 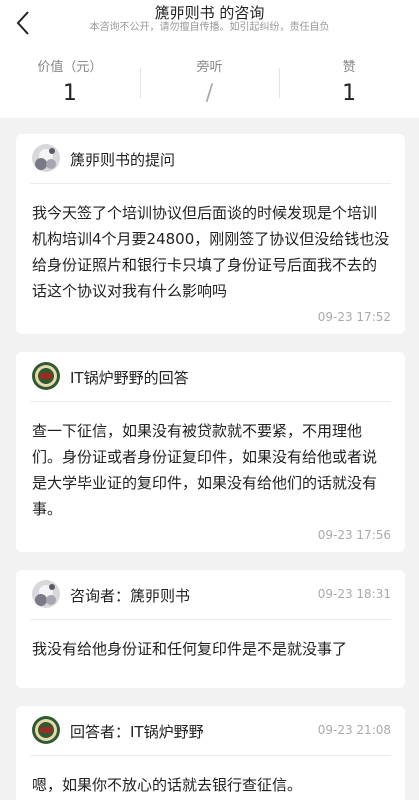 I want to click on top-bar: 篪戼则书 的咨询 本咨询不公开，请勿擅自传播。如引起纠纷，责任自负, so click(x=209, y=24).